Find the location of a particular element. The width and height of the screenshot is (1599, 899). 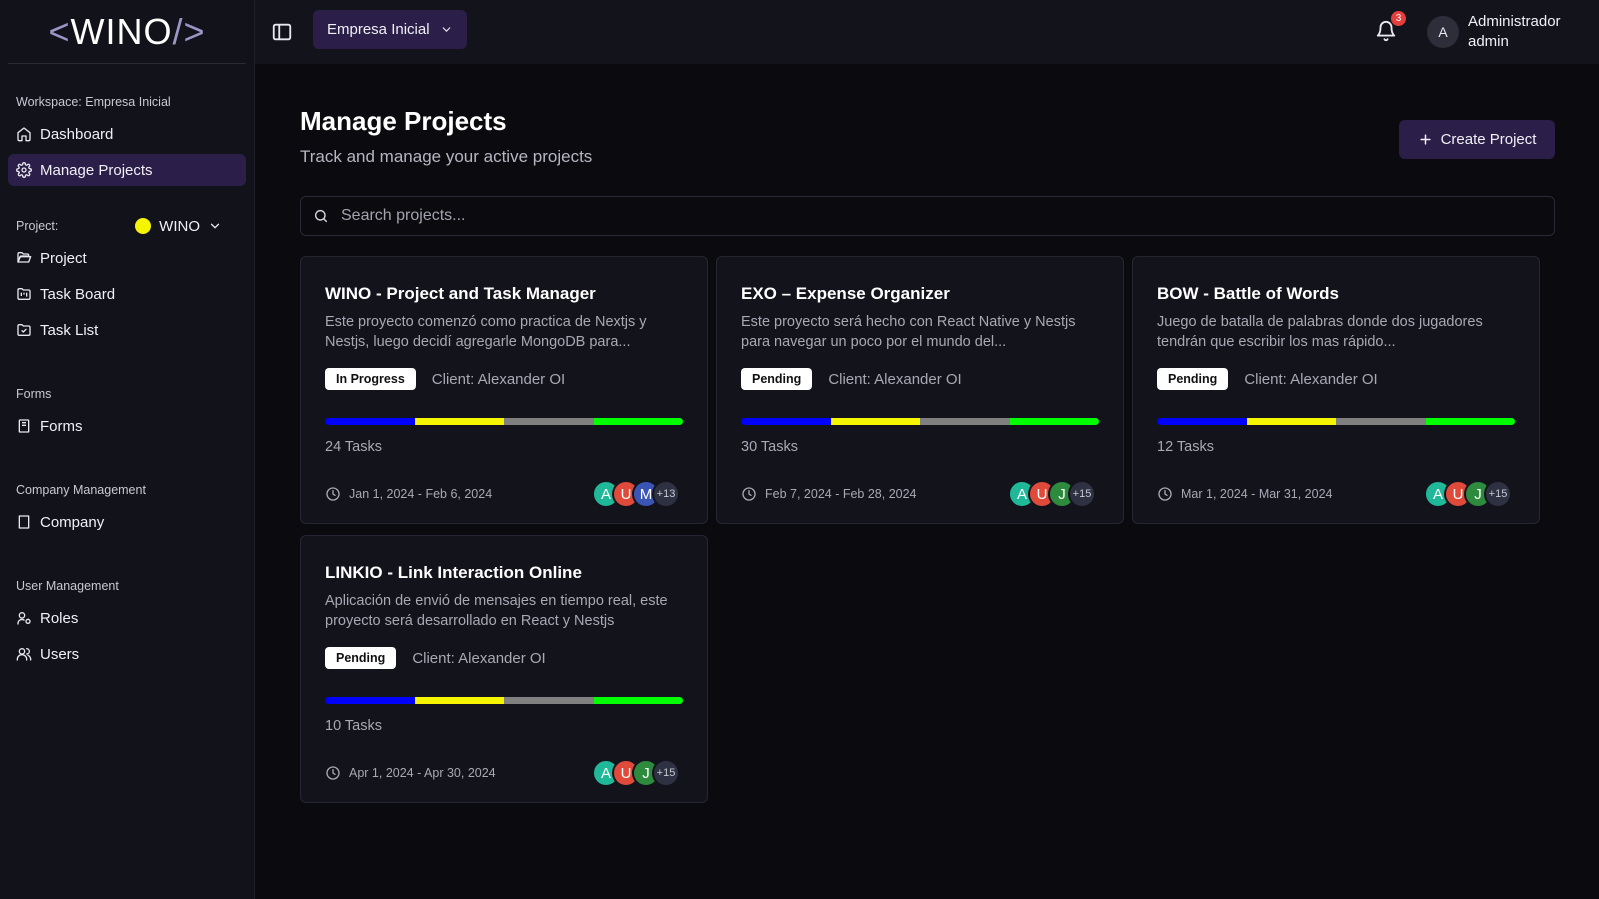

project-color-dot is located at coordinates (143, 226).